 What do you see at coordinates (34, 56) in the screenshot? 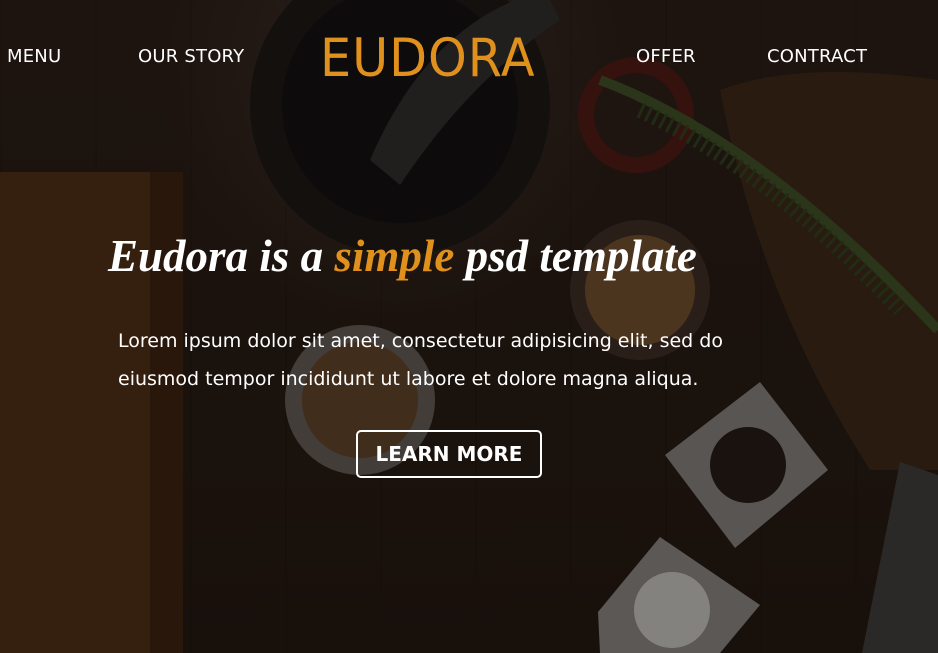
I see `nav-link-menu: MENU` at bounding box center [34, 56].